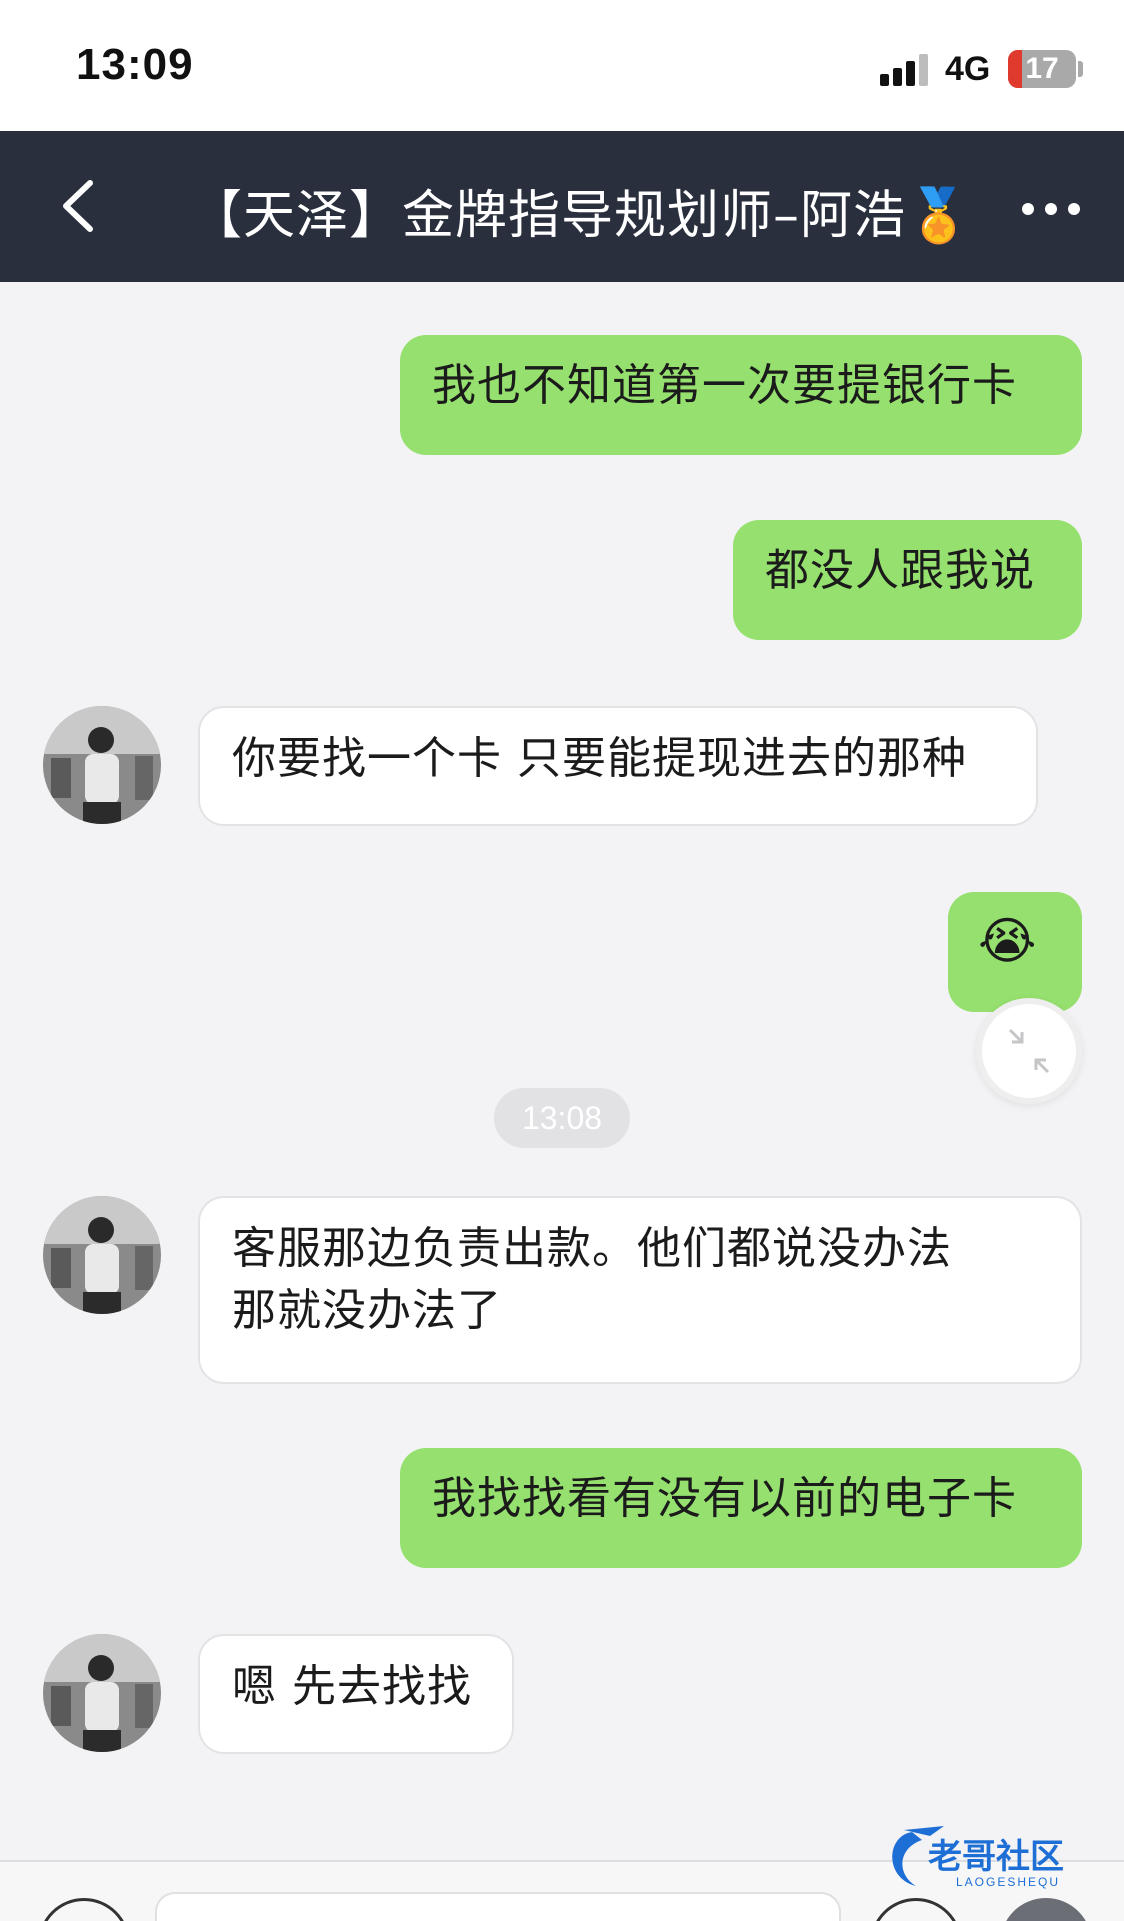 Image resolution: width=1124 pixels, height=1921 pixels. Describe the element at coordinates (916, 1909) in the screenshot. I see `emoji-button` at that location.